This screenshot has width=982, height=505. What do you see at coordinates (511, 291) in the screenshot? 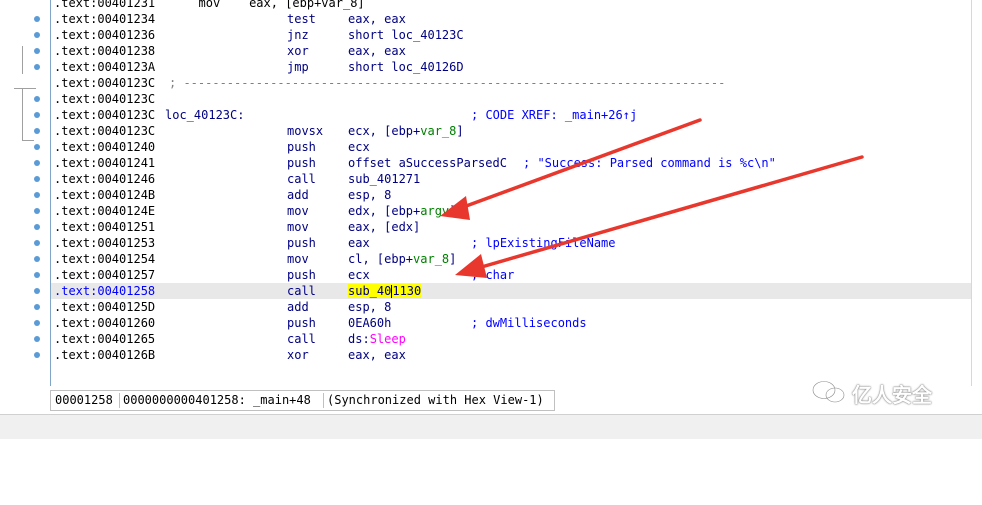
I see `listing-row: .text:00401258 call sub_401130` at bounding box center [511, 291].